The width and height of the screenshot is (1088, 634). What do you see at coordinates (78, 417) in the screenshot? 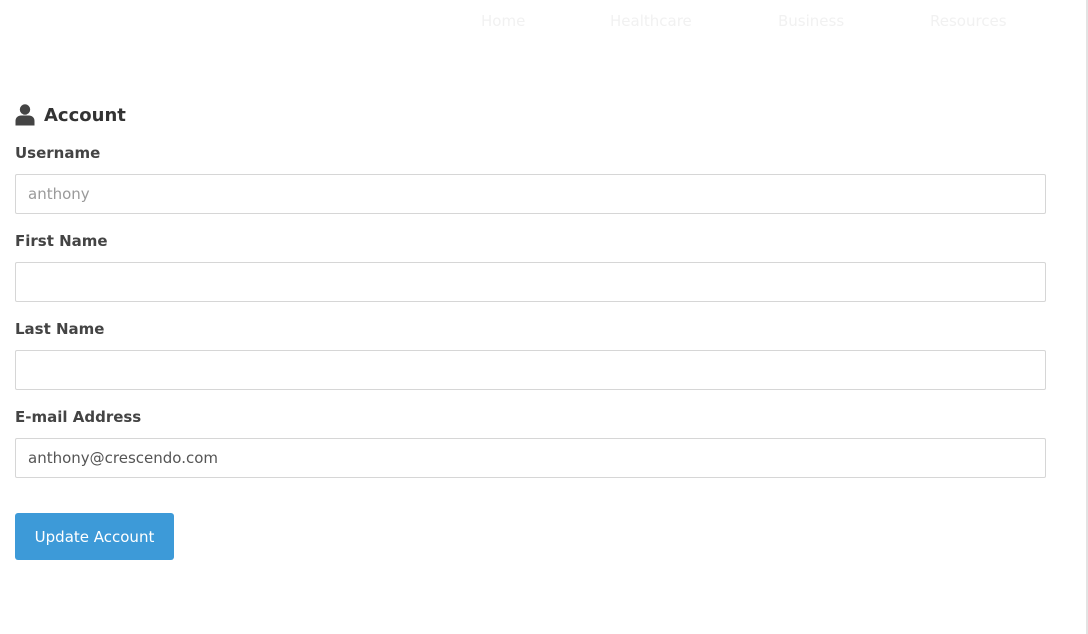
I see `email-label: E-mail Address` at bounding box center [78, 417].